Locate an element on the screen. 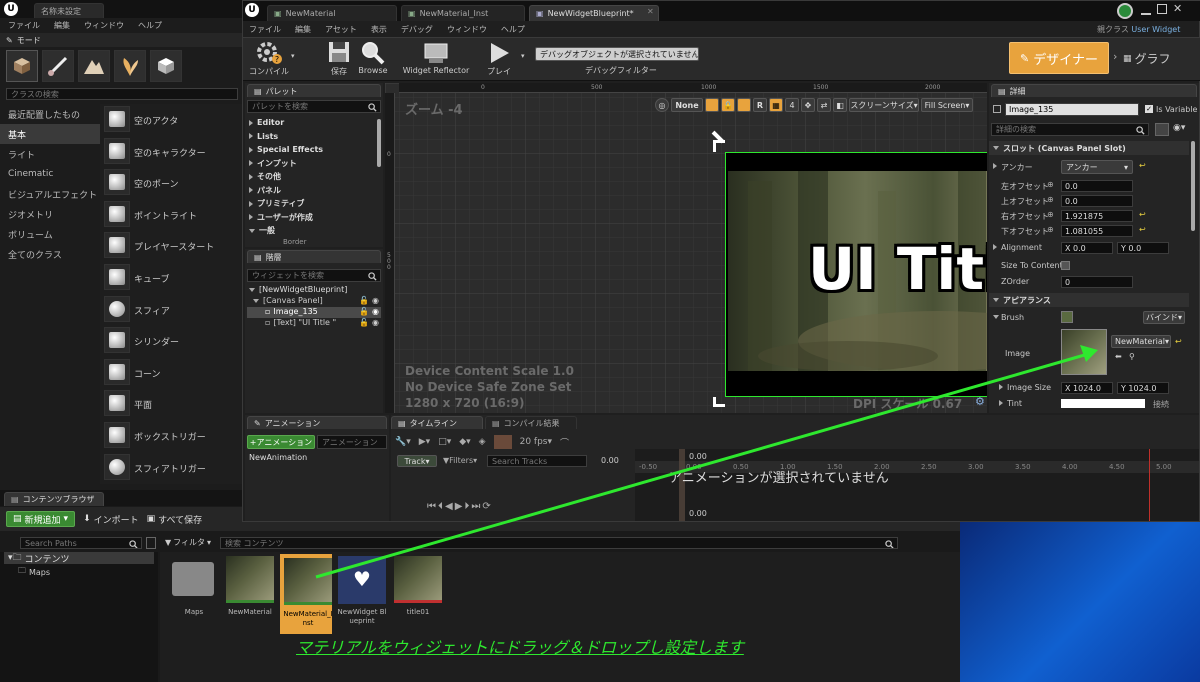 This screenshot has height=682, width=1200. asset-tile: ♥ NewWidget Blueprint is located at coordinates (362, 594).